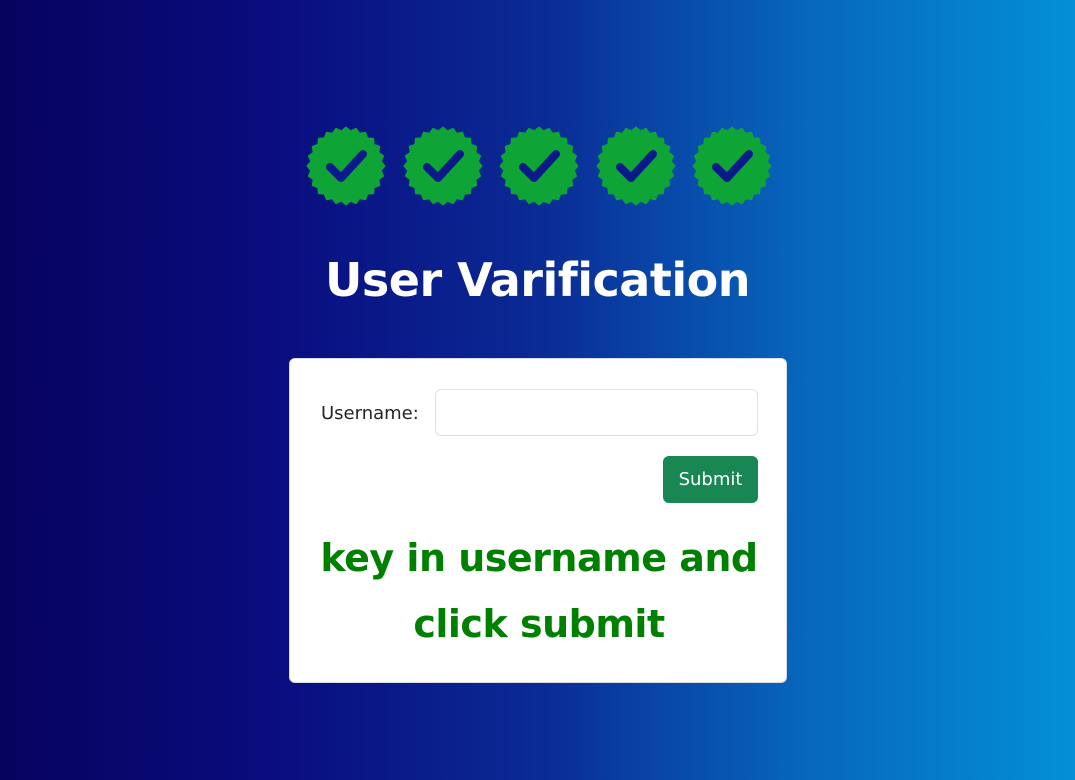 This screenshot has width=1075, height=780. Describe the element at coordinates (370, 413) in the screenshot. I see `username-label: Username:` at that location.